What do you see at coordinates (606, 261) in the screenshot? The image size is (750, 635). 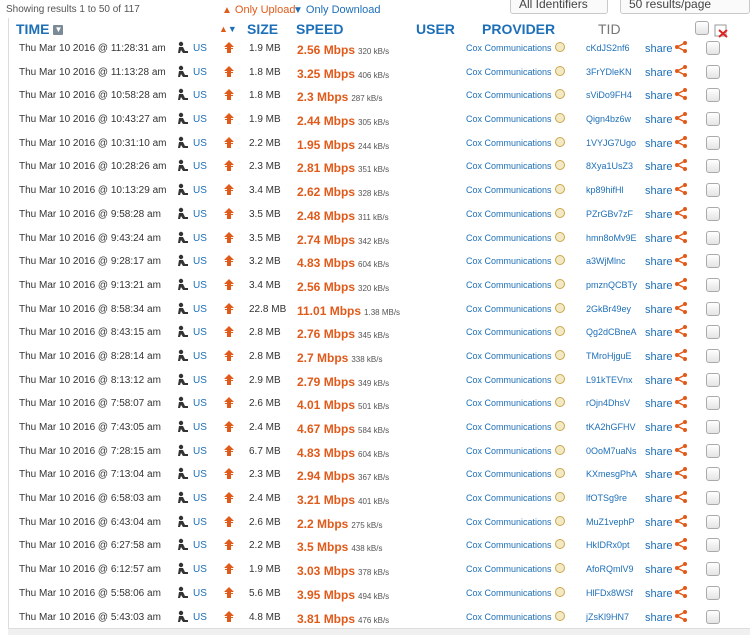 I see `tid-link: a3WjMlnc` at bounding box center [606, 261].